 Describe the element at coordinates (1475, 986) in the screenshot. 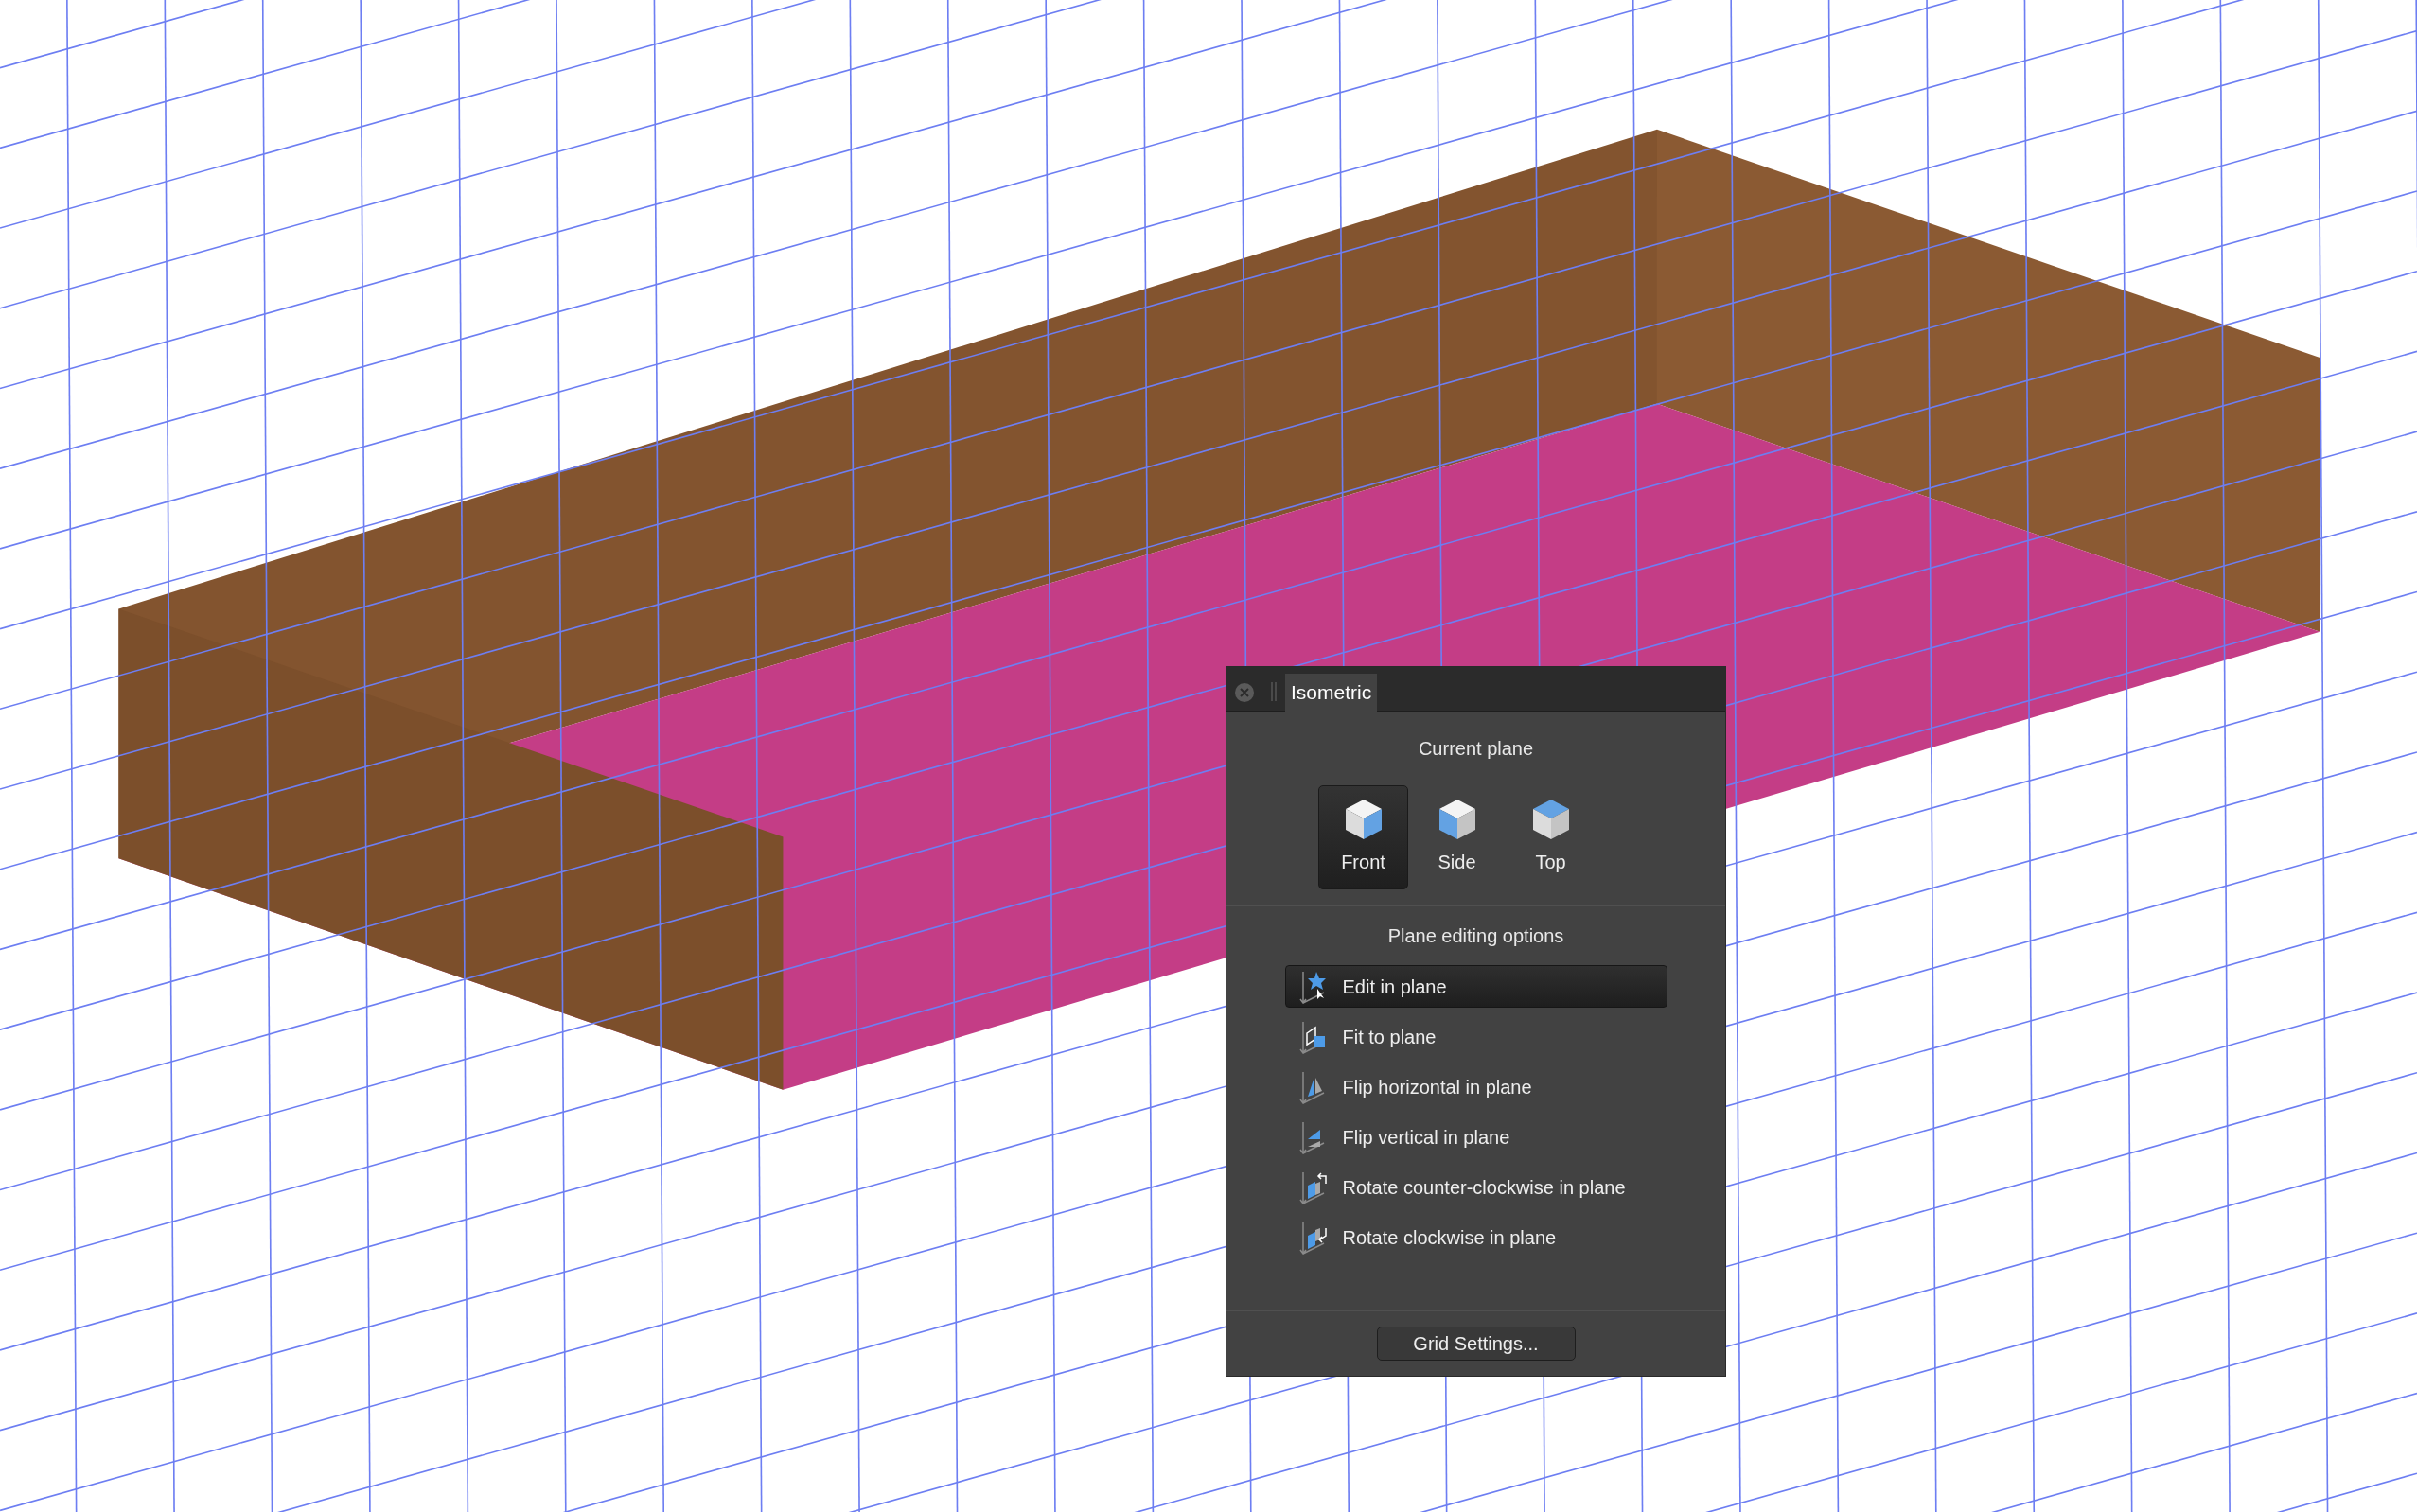

I see `option-button: Edit in plane` at that location.